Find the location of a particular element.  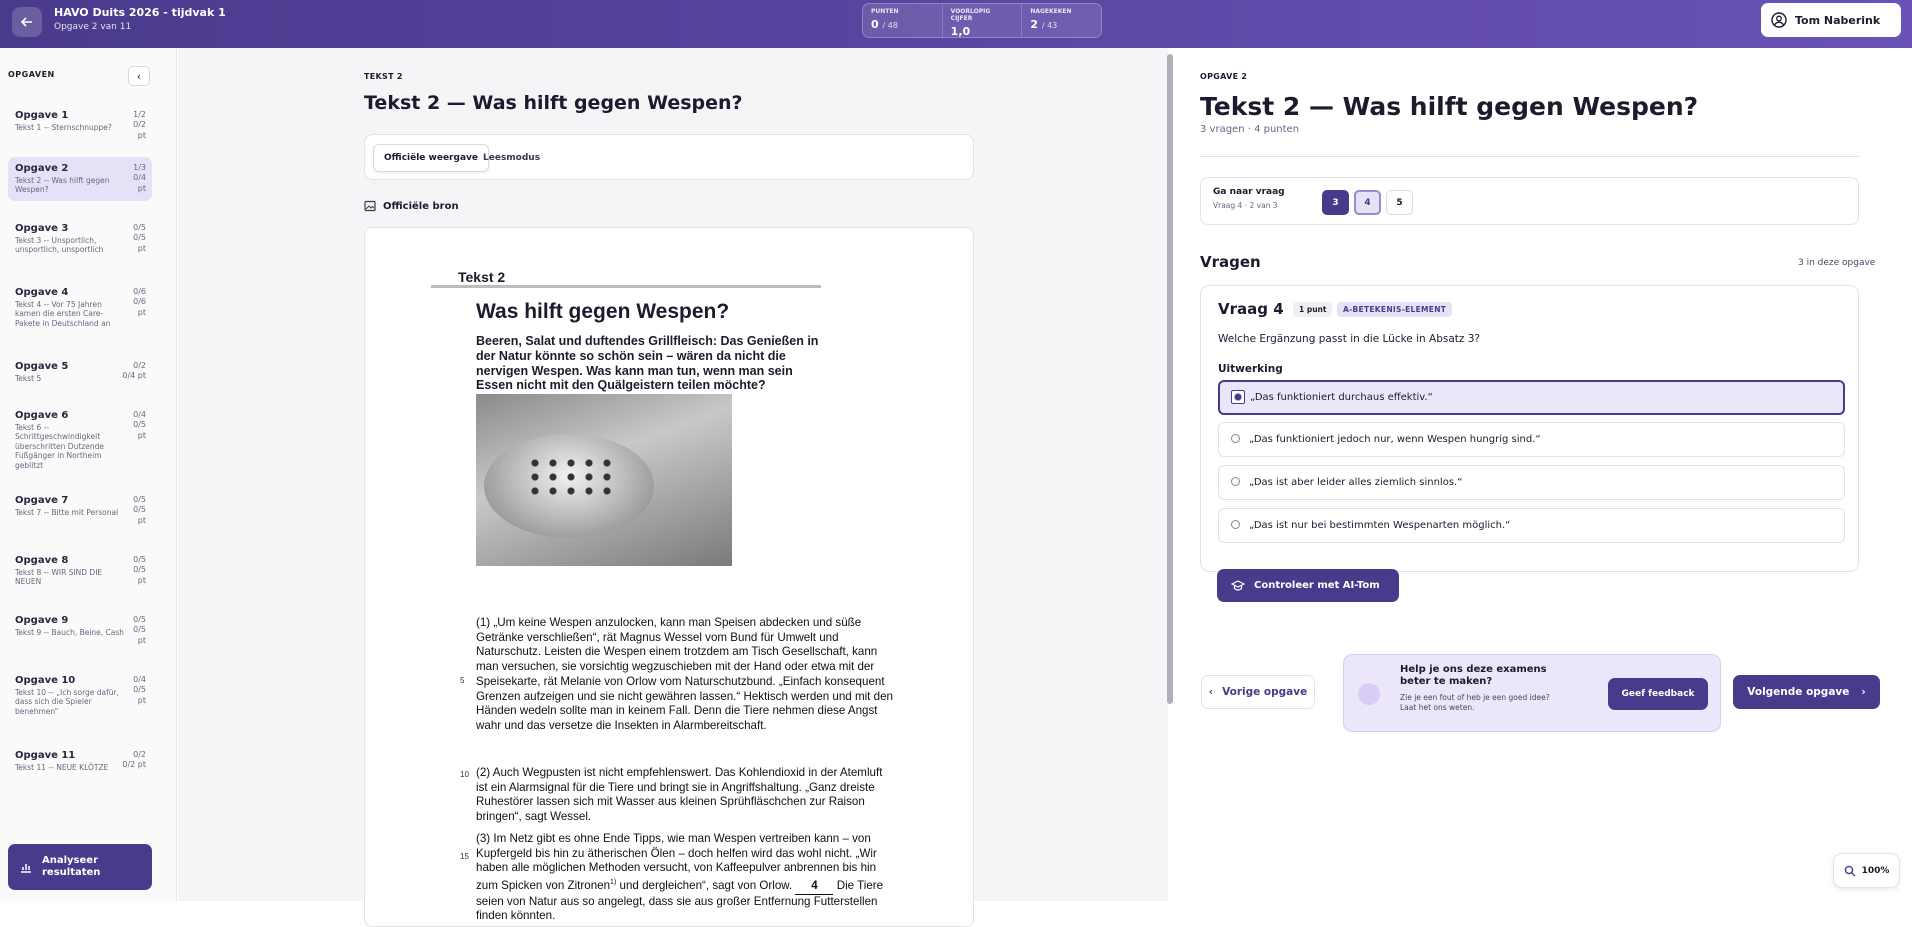

sidebar-item-opgave-5: Opgave 5 Tekst 5 0/2 0/4 pt is located at coordinates (80, 372).